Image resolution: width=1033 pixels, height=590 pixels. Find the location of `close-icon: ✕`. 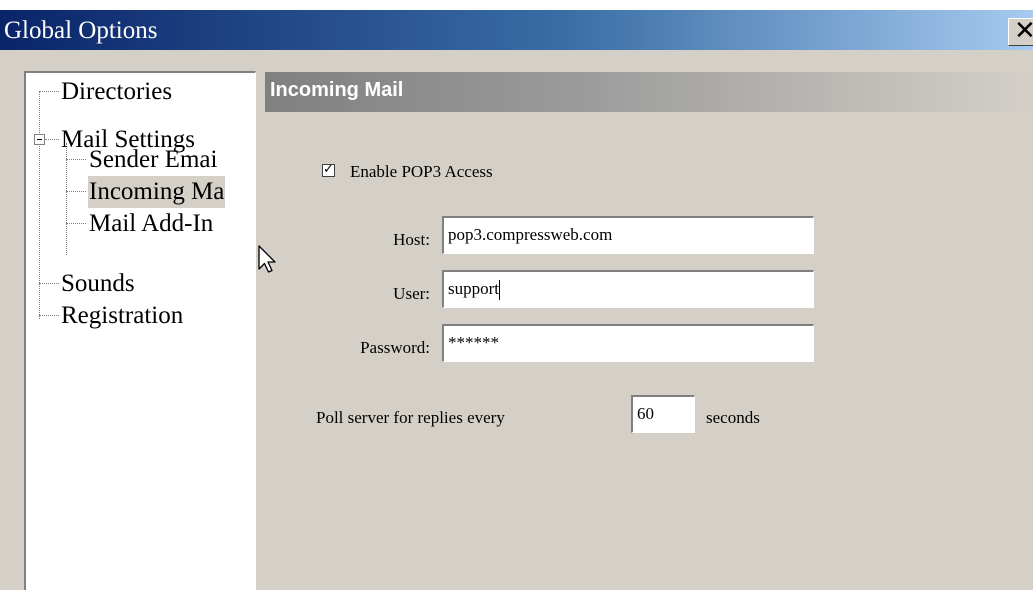

close-icon: ✕ is located at coordinates (1023, 31).